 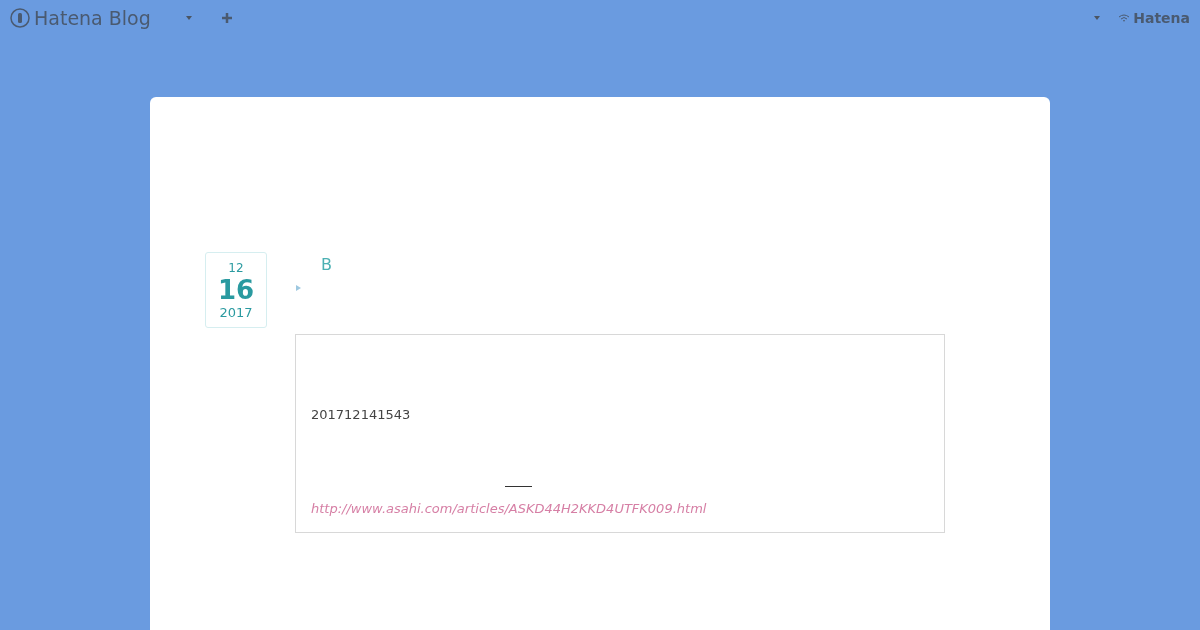 What do you see at coordinates (20, 18) in the screenshot?
I see `bottle-icon` at bounding box center [20, 18].